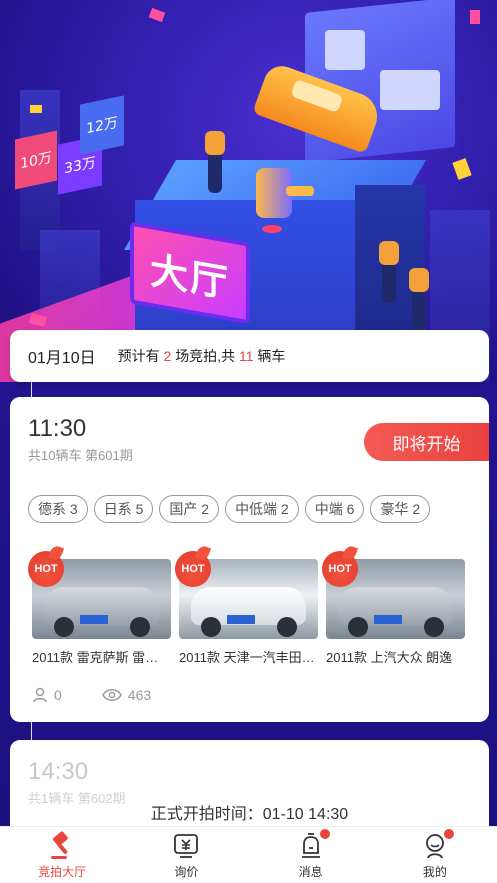  I want to click on tab-auction-hall: 竞拍大厅, so click(62, 855).